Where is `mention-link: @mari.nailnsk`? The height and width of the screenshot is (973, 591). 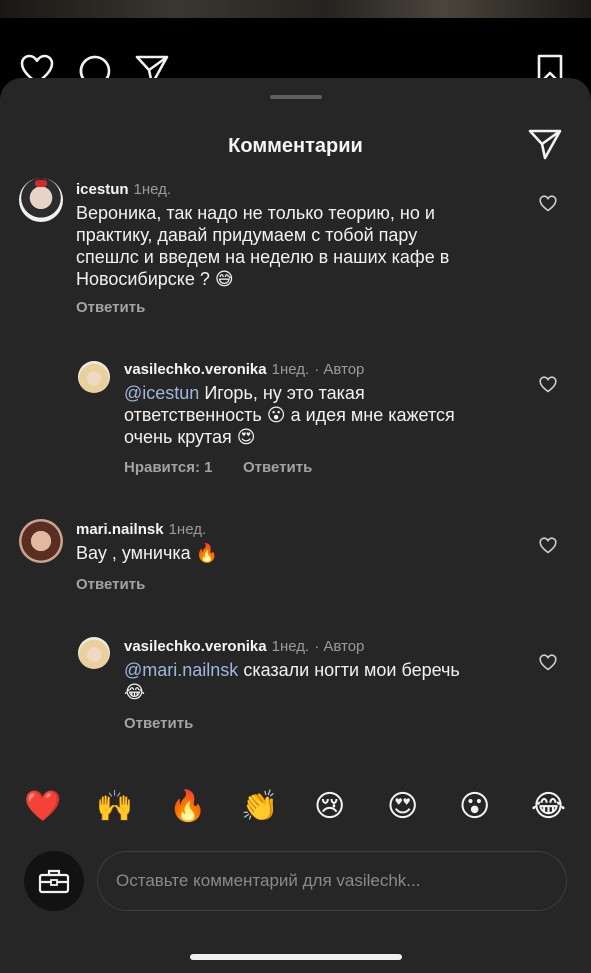
mention-link: @mari.nailnsk is located at coordinates (181, 670).